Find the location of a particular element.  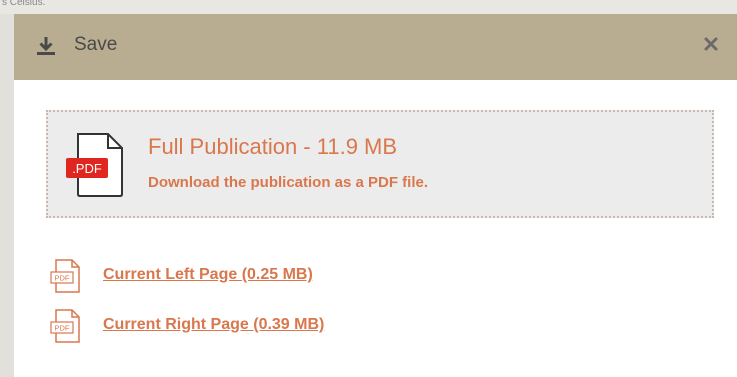

current-left-page-link: PDF Current Left Page (0.25 MB) is located at coordinates (248, 276).